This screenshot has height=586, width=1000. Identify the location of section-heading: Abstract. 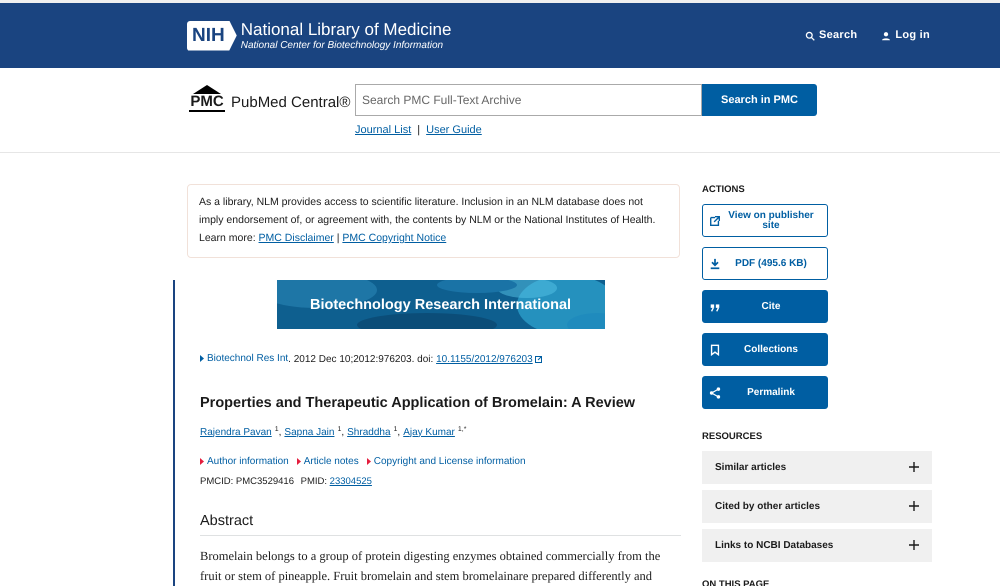
(440, 523).